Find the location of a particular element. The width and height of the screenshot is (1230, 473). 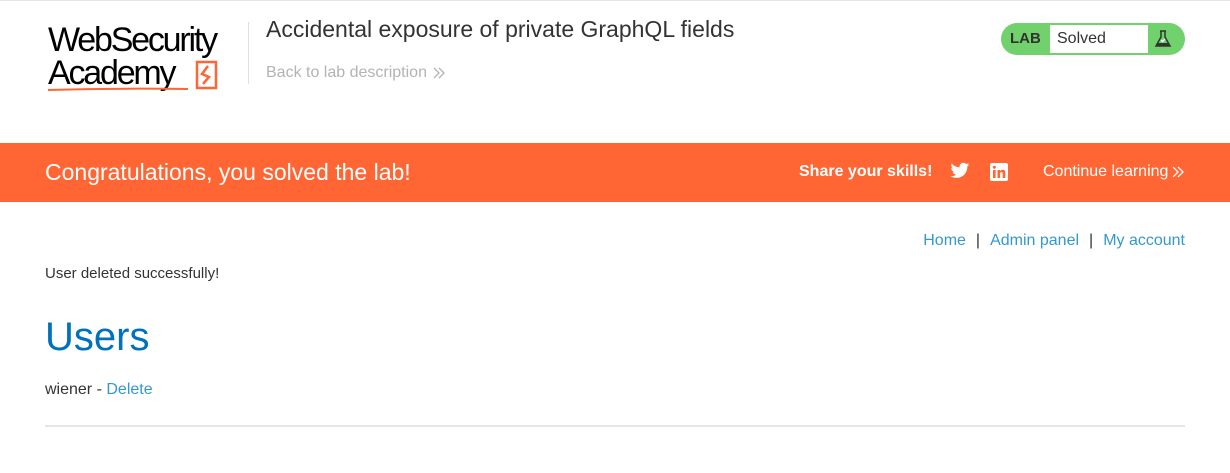

continue-learning-label: Continue learning is located at coordinates (1106, 171).